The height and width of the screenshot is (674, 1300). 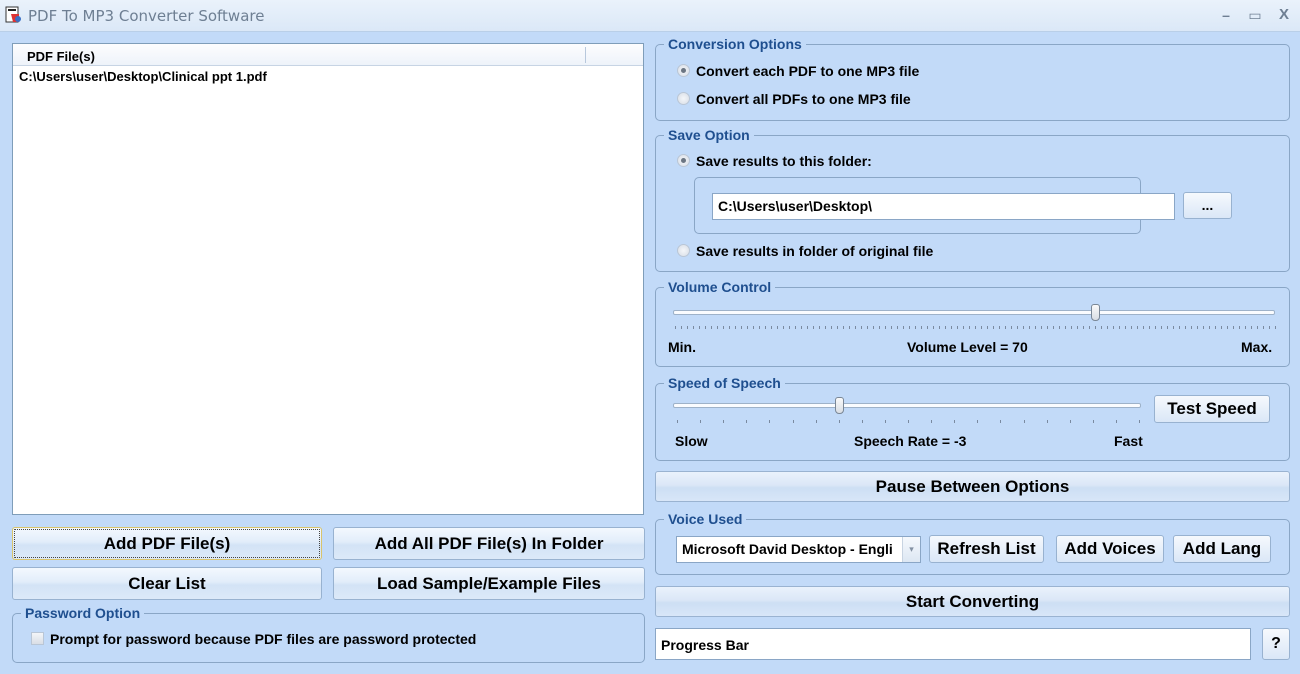 What do you see at coordinates (911, 549) in the screenshot?
I see `chevron-down-icon: ▾` at bounding box center [911, 549].